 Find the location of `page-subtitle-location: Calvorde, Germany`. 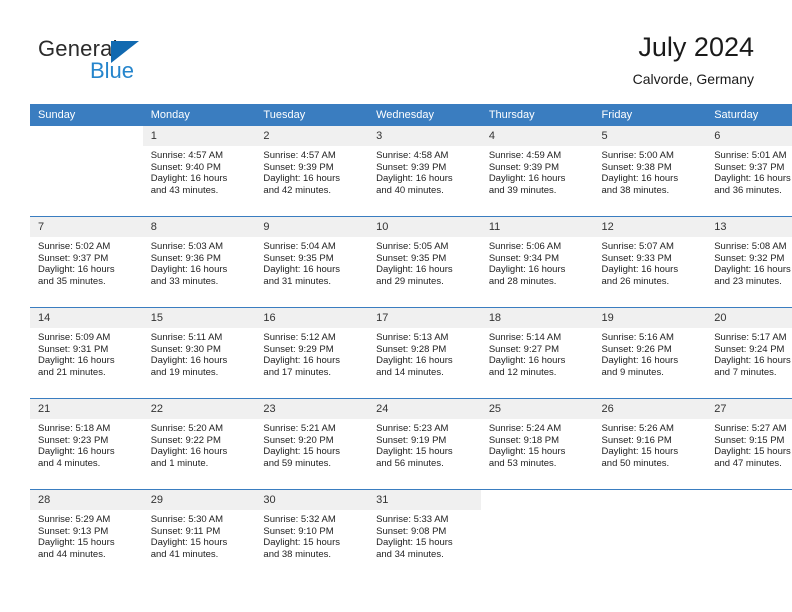

page-subtitle-location: Calvorde, Germany is located at coordinates (693, 79).